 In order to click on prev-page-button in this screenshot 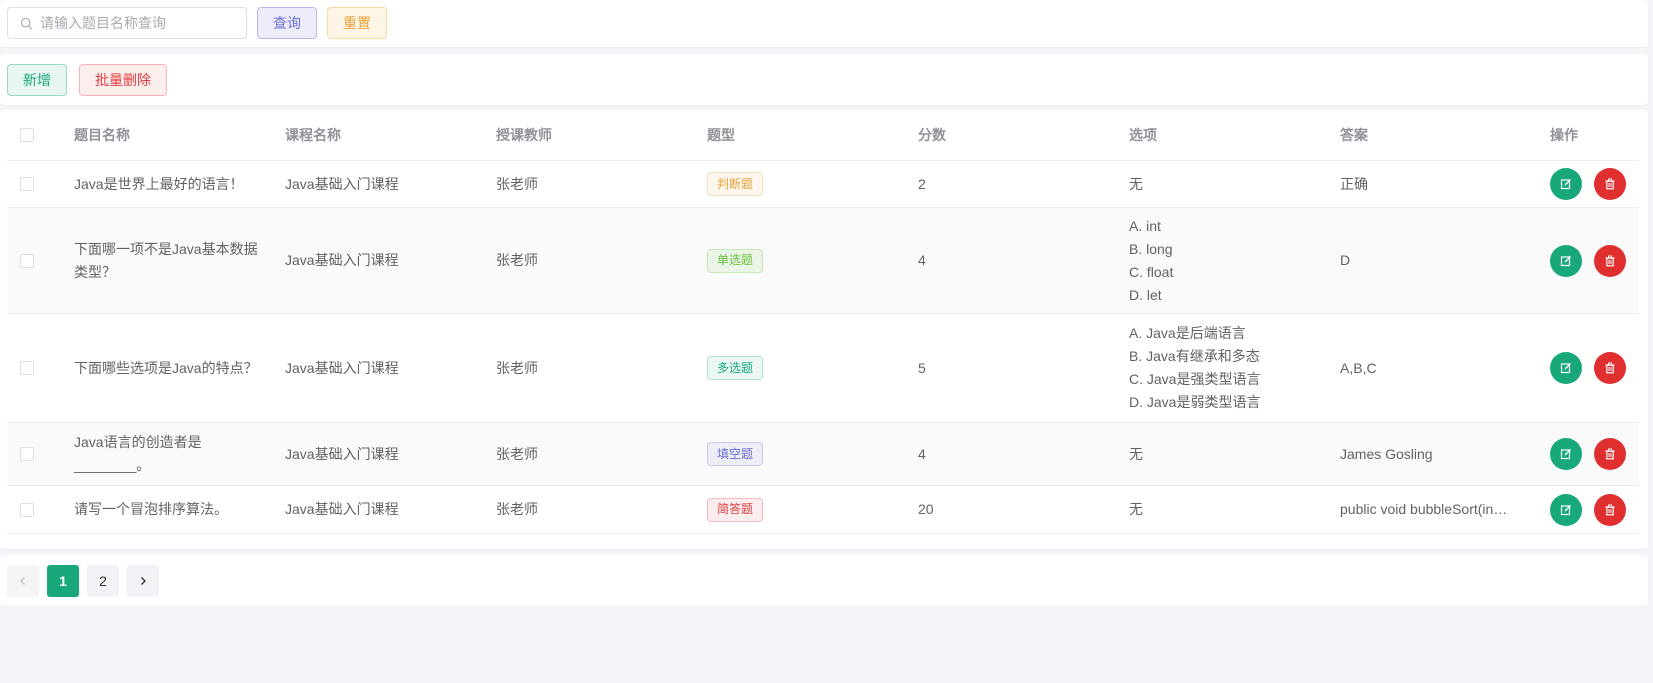, I will do `click(23, 581)`.